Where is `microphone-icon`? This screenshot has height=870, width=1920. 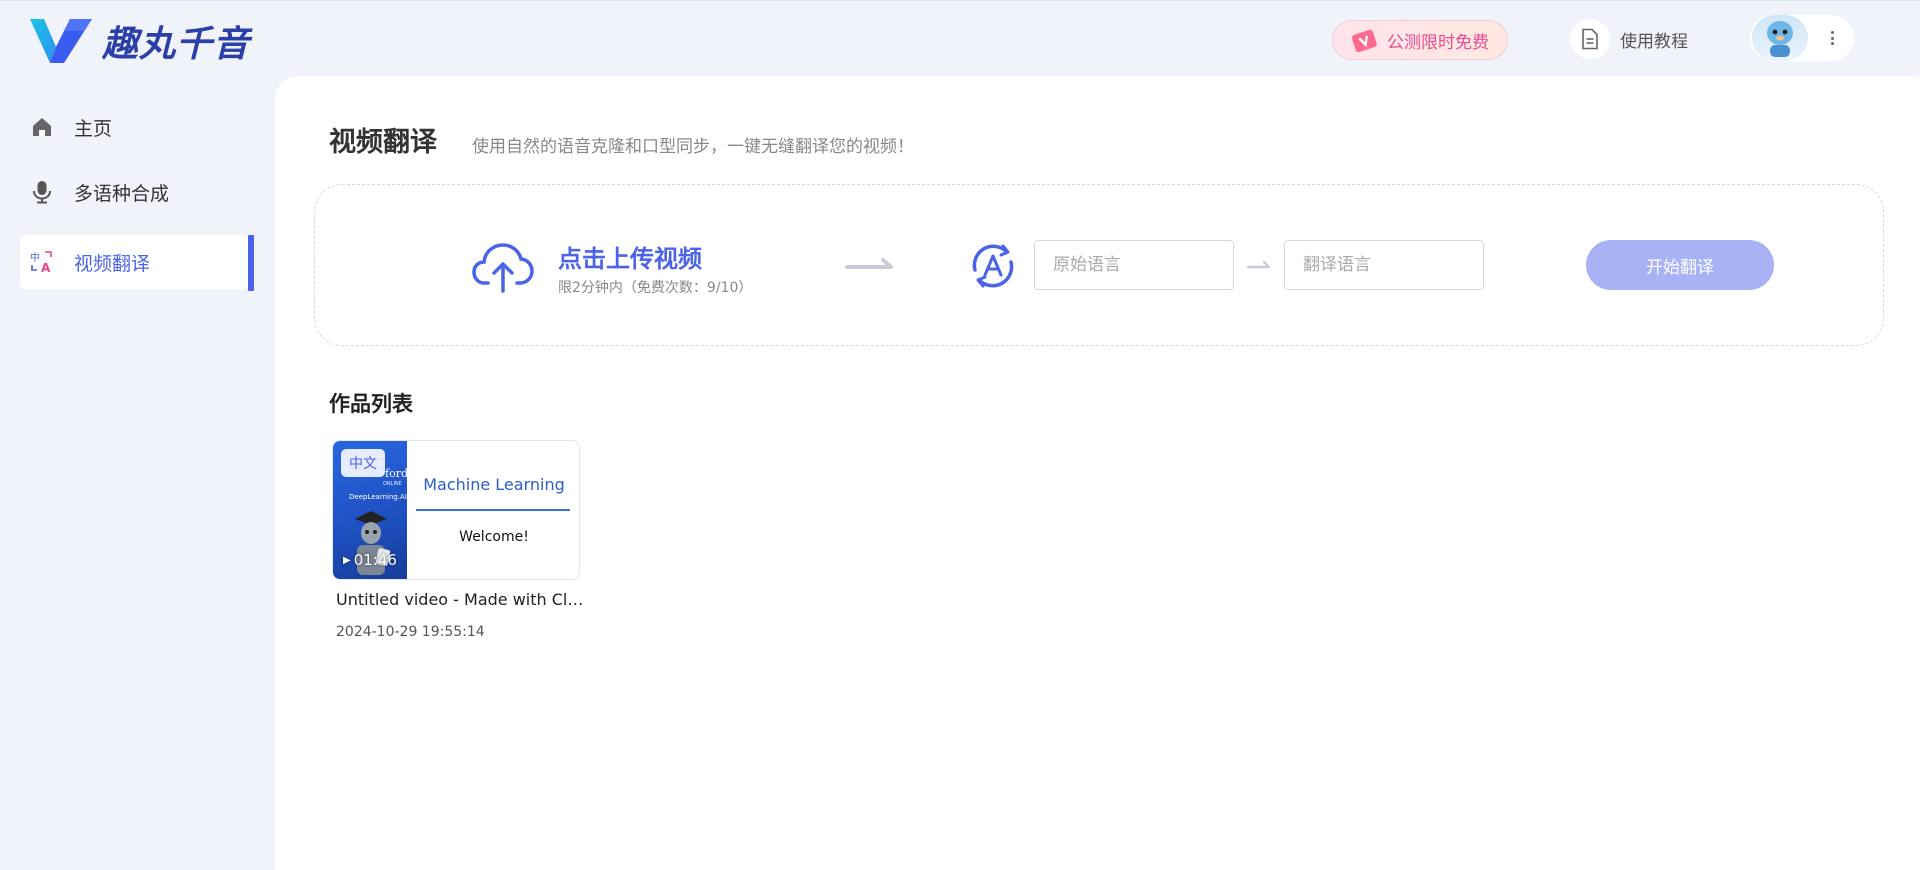
microphone-icon is located at coordinates (42, 192).